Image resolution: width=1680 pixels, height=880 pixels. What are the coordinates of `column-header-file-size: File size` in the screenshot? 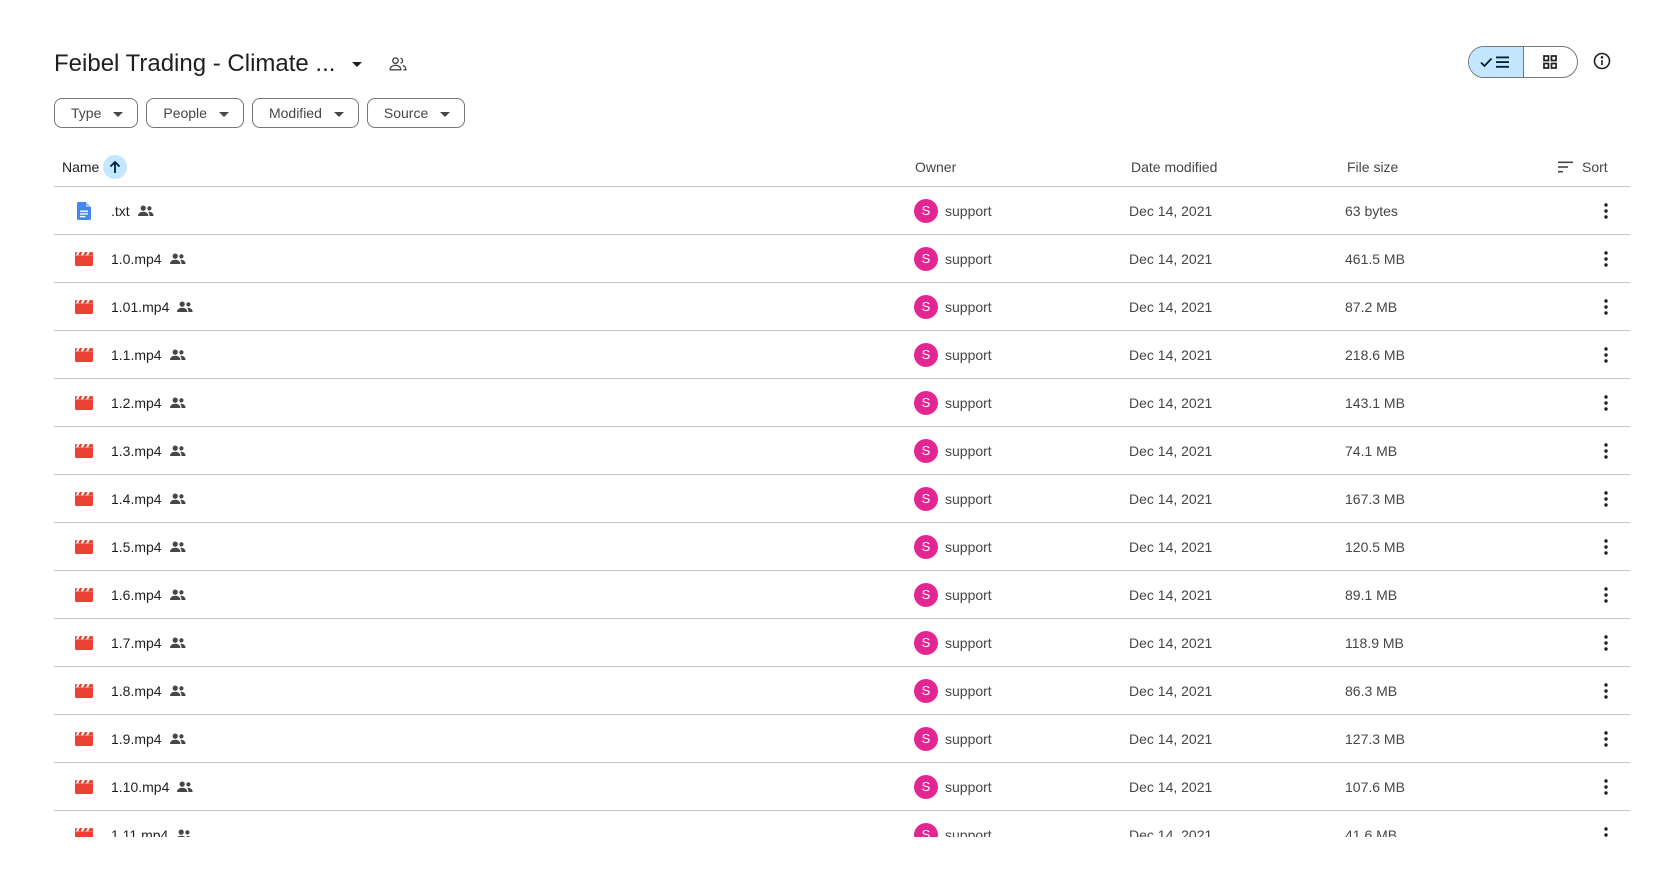 It's located at (1372, 167).